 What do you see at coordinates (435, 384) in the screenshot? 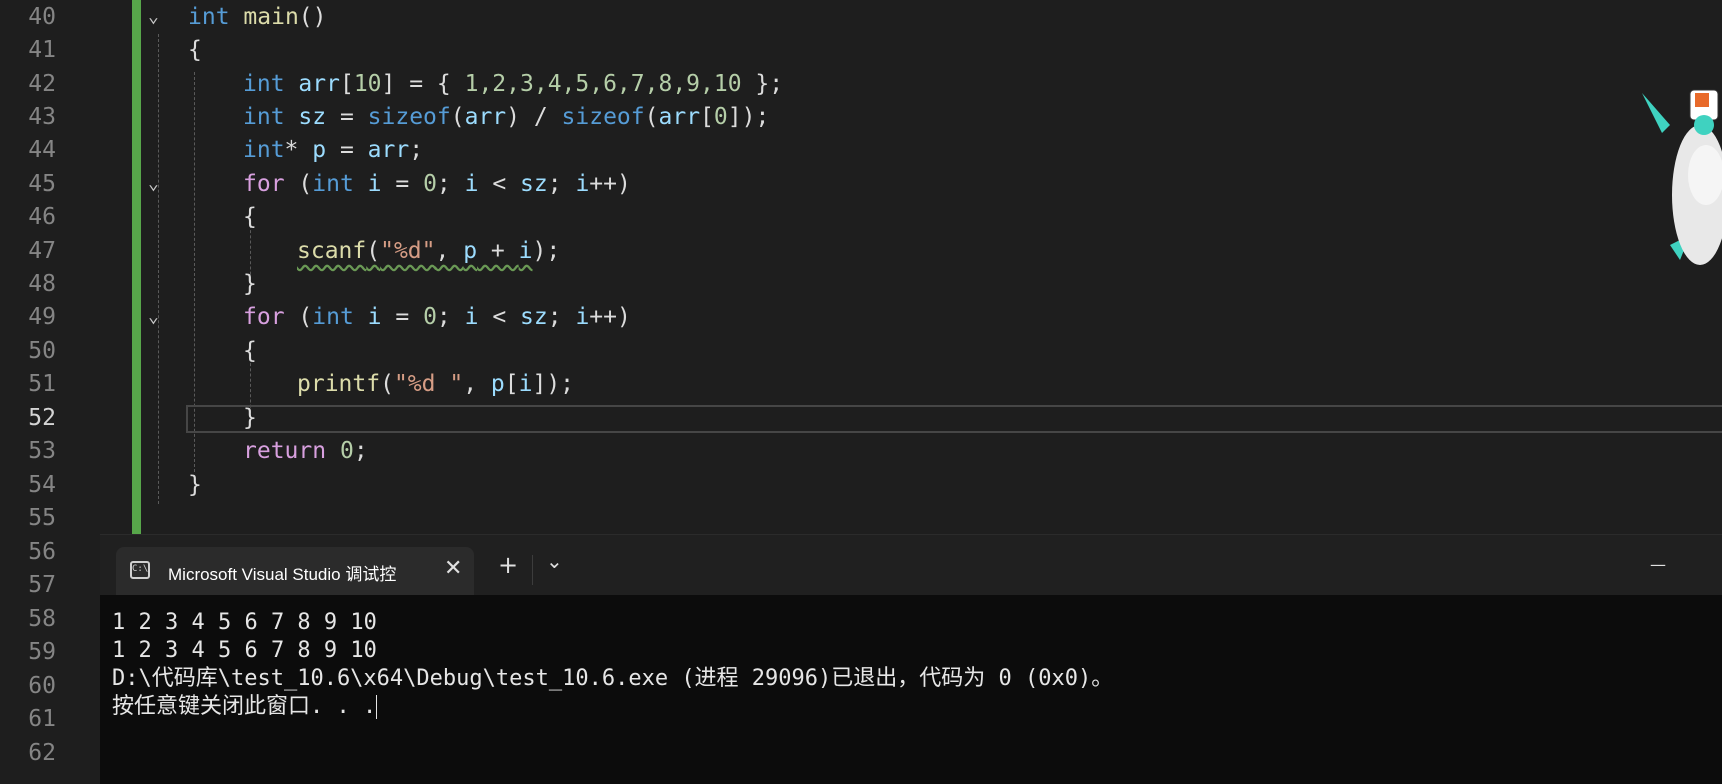
I see `code-line-51: printf("%d ", p[i]);` at bounding box center [435, 384].